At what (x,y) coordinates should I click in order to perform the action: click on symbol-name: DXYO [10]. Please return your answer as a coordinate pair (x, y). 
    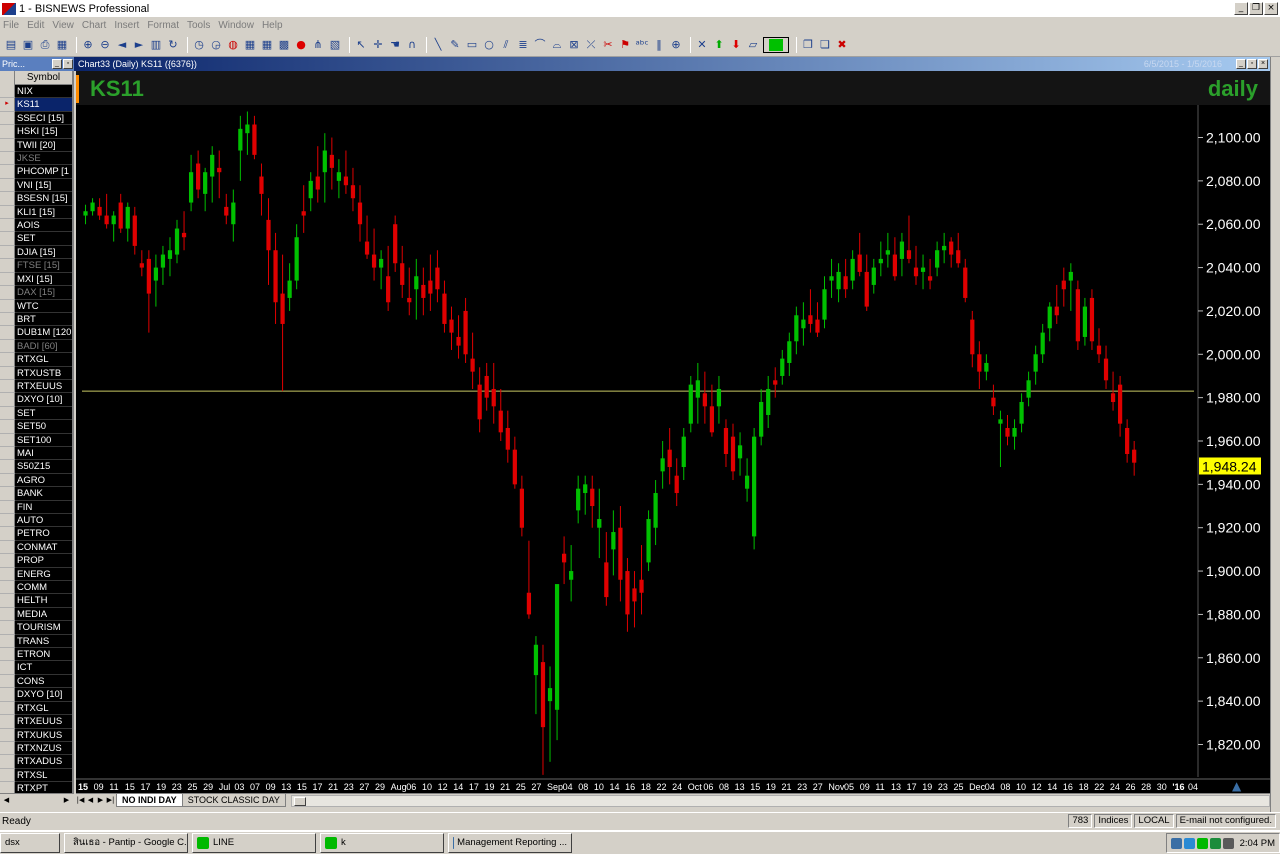
    Looking at the image, I should click on (43, 695).